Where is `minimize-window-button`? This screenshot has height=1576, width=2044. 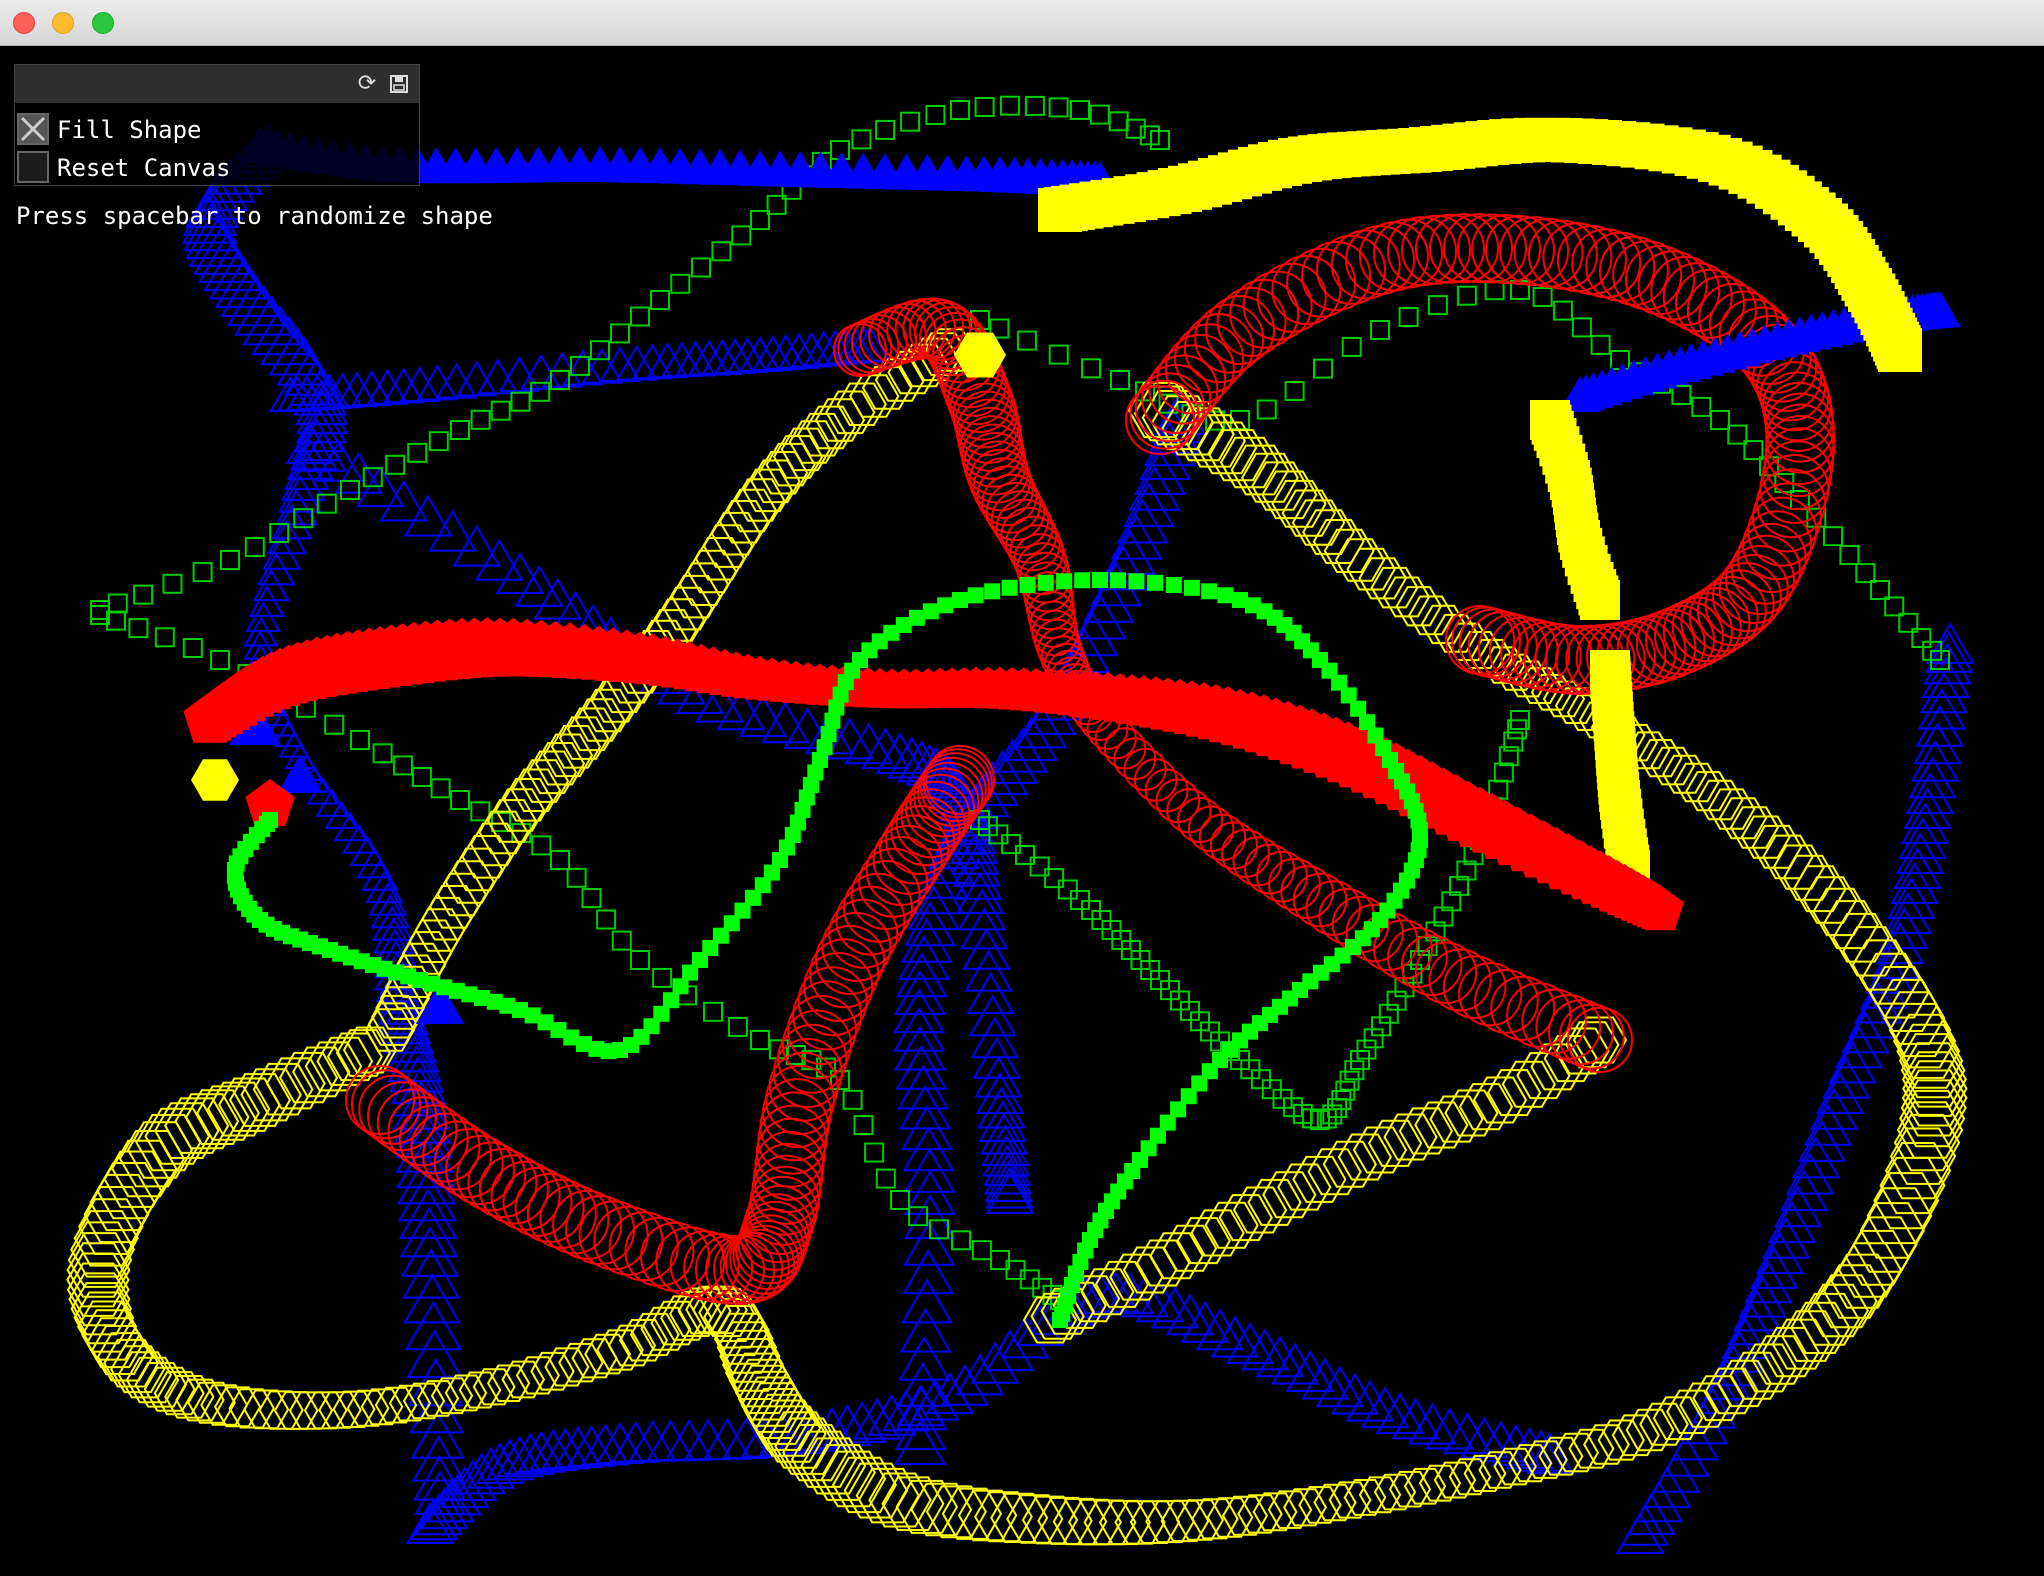 minimize-window-button is located at coordinates (63, 23).